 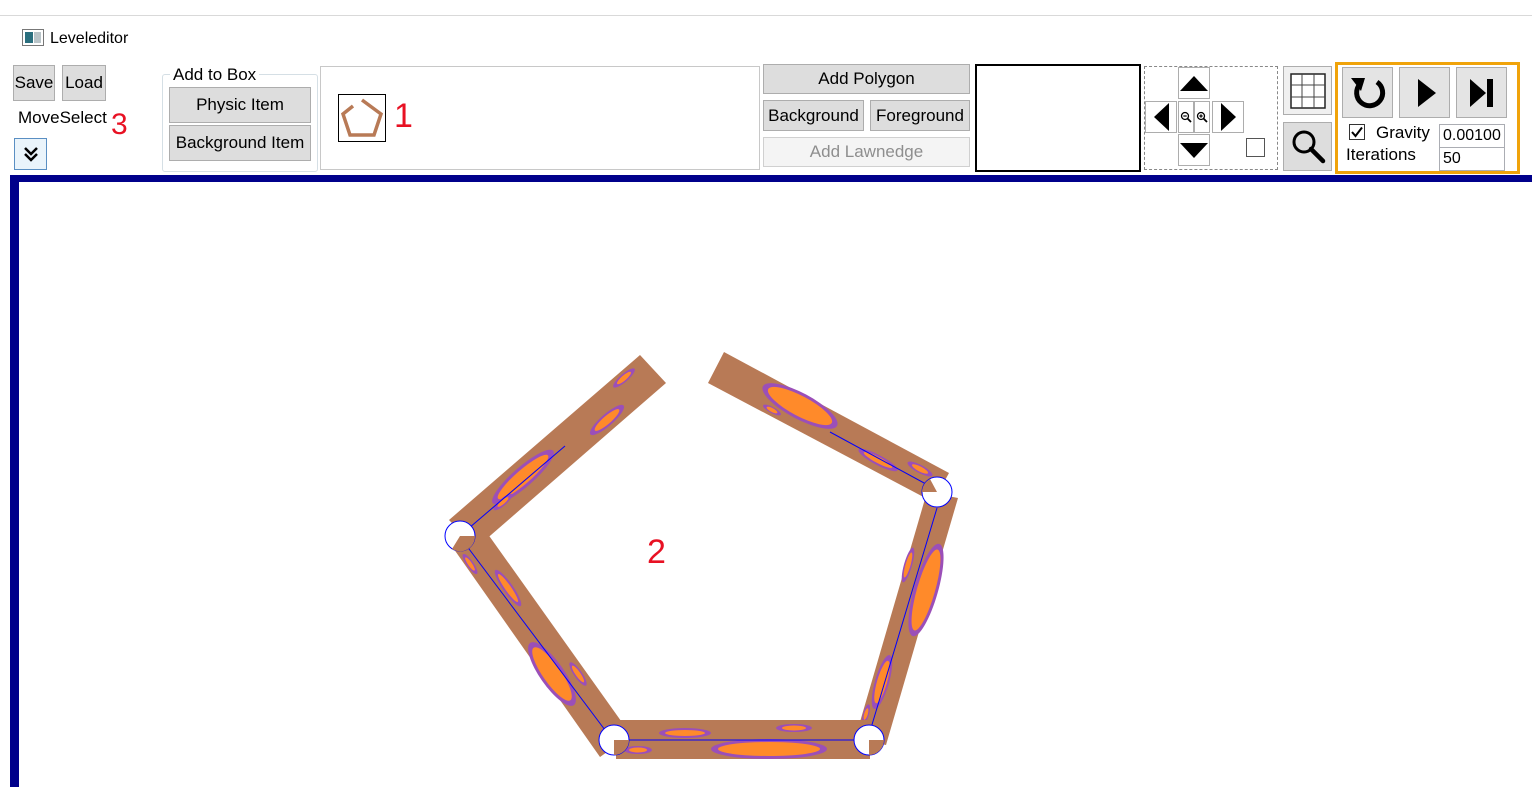 I want to click on plank-right, so click(x=906, y=618).